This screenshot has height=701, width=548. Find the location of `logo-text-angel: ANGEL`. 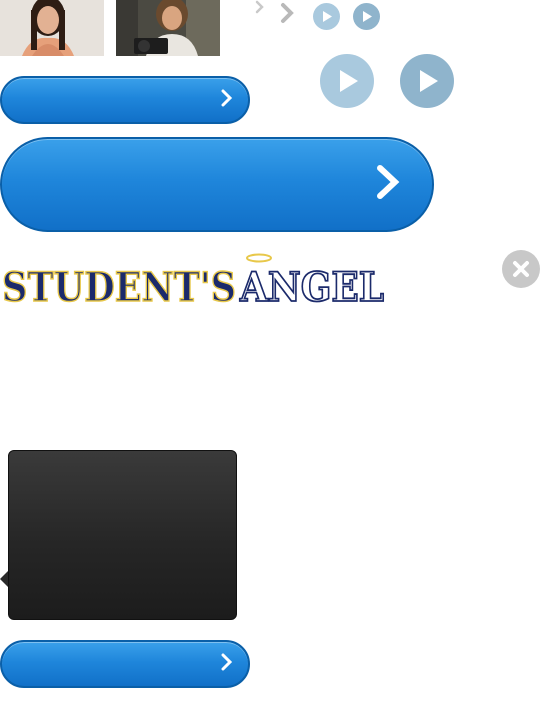

logo-text-angel: ANGEL is located at coordinates (311, 285).